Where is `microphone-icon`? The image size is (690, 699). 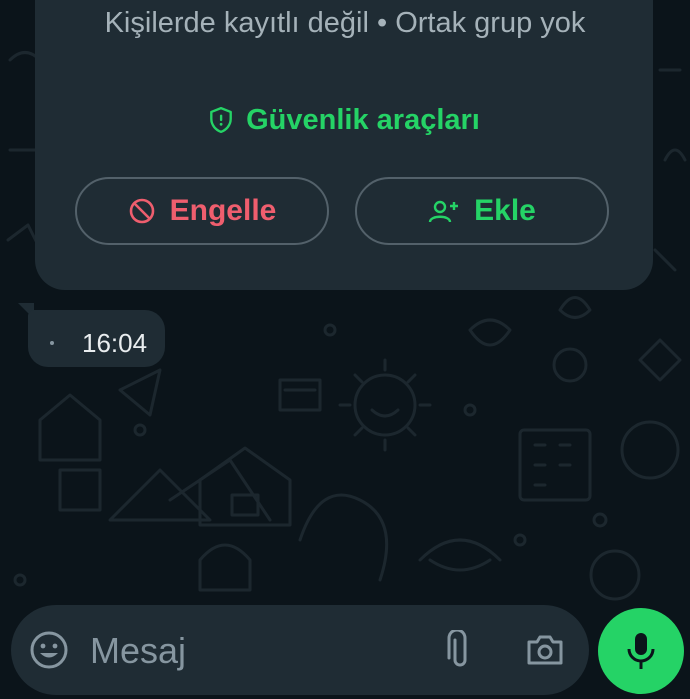
microphone-icon is located at coordinates (641, 651).